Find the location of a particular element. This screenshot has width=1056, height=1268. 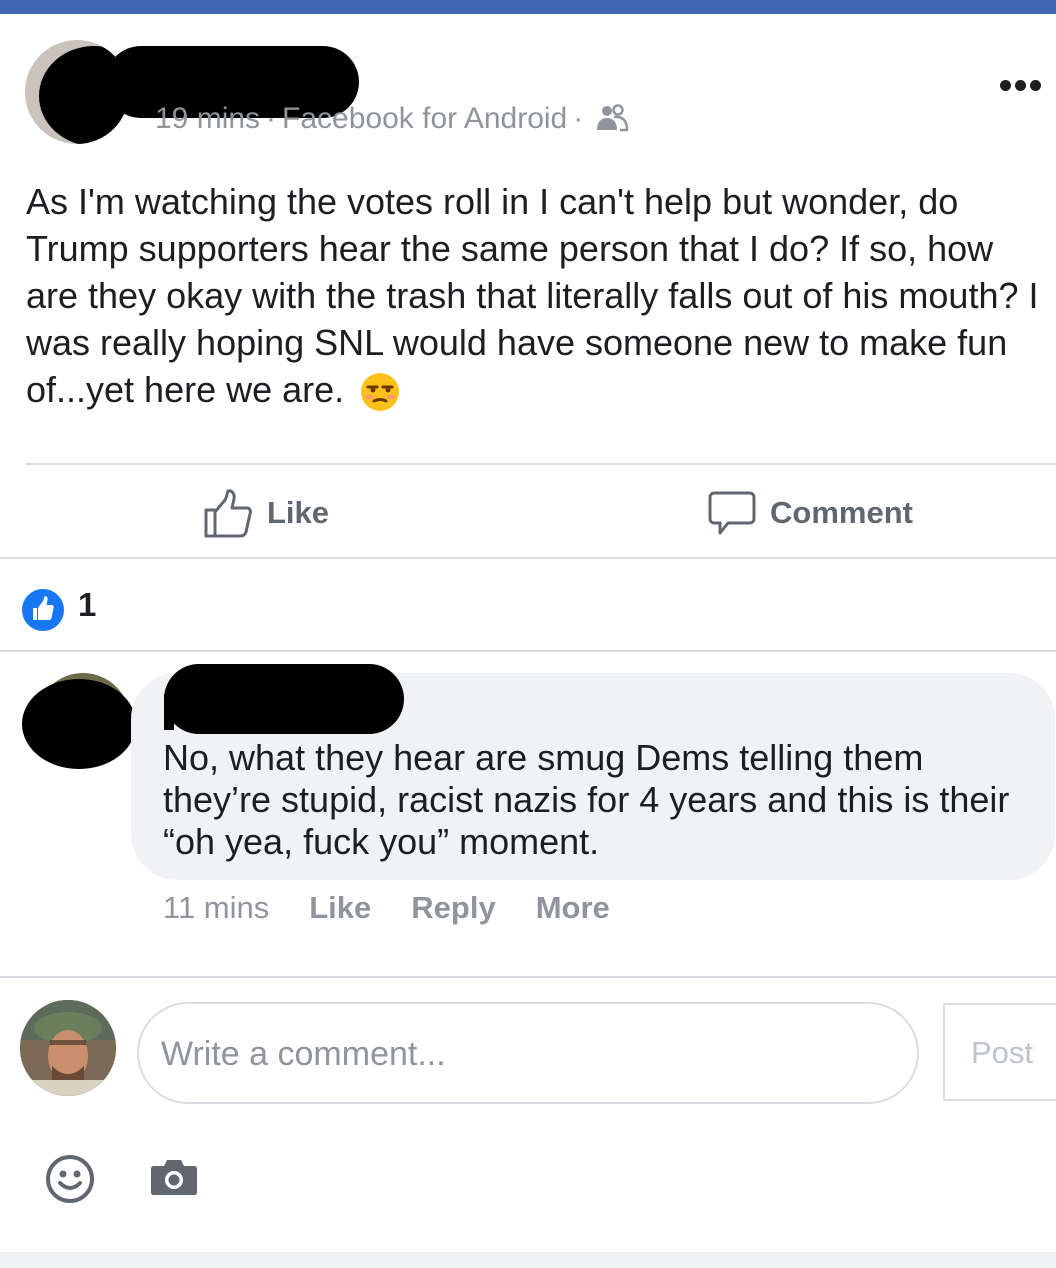

camera-icon is located at coordinates (174, 1179).